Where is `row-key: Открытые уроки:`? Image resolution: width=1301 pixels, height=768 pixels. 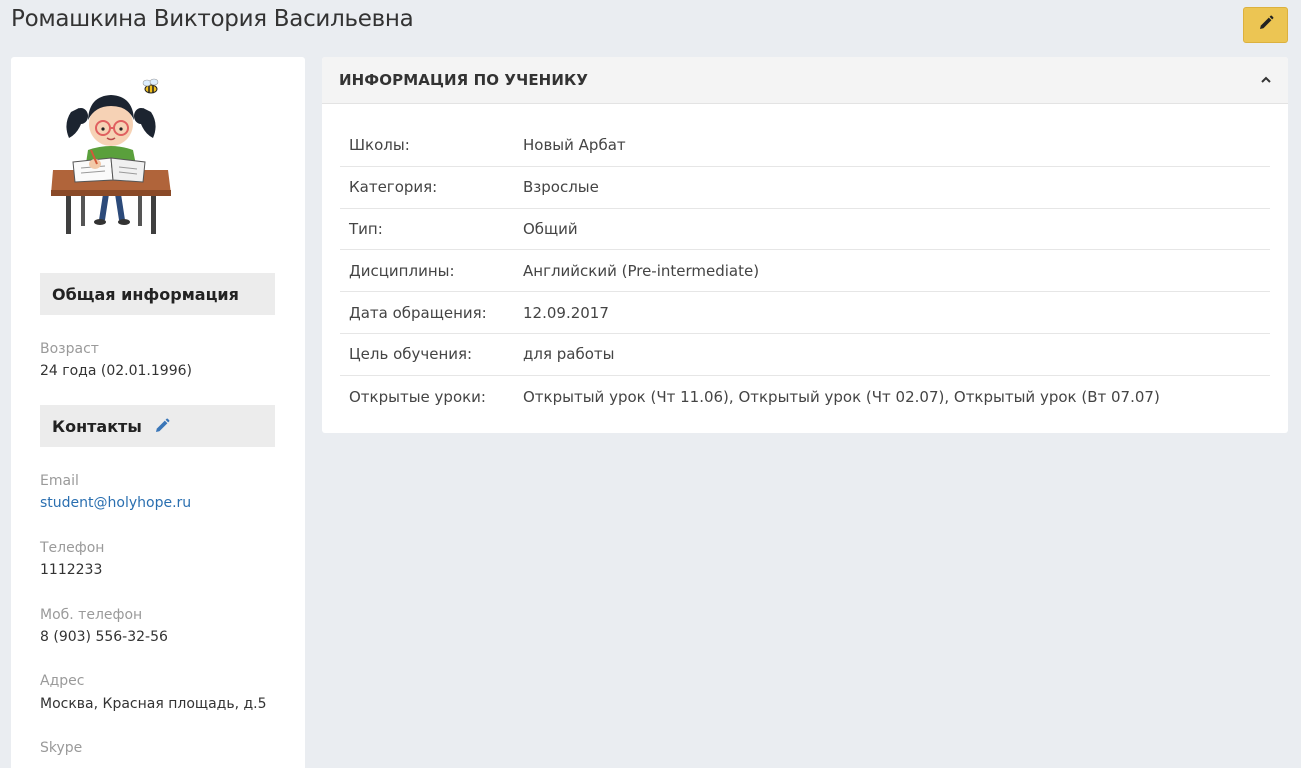 row-key: Открытые уроки: is located at coordinates (417, 396).